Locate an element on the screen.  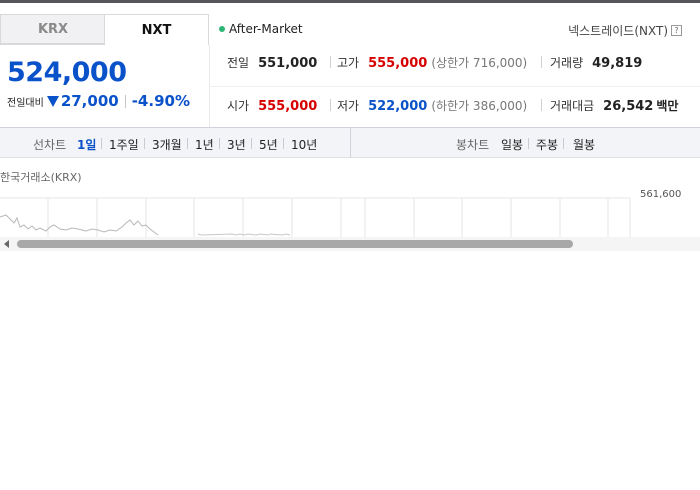
stat-lower-limit: (하한가 386,000) is located at coordinates (479, 106).